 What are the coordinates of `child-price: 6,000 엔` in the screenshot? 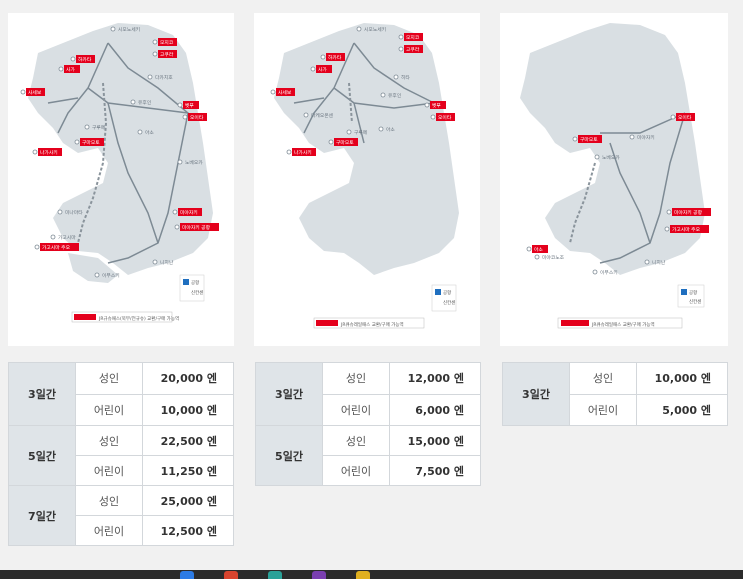 It's located at (435, 409).